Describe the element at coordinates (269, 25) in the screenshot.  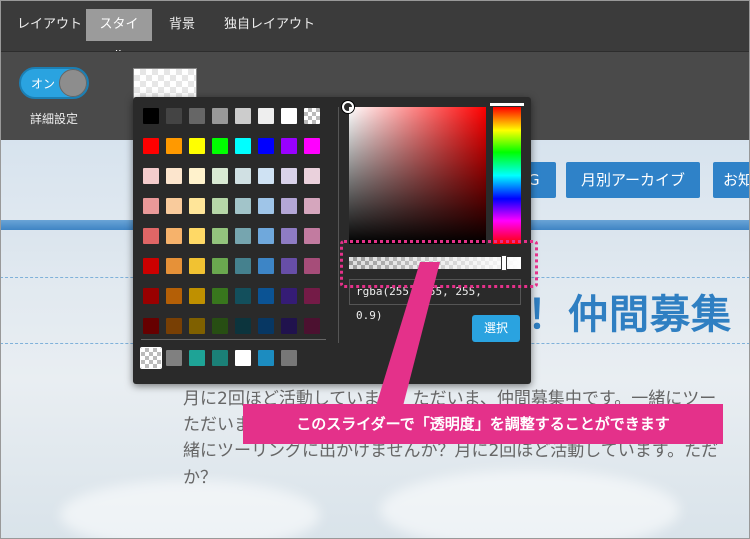
I see `tab-custom-layout: 独自レイアウト` at that location.